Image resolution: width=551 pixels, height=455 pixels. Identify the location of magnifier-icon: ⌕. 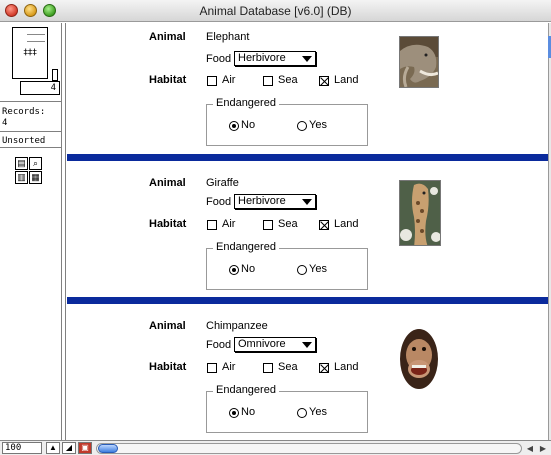
(35, 163).